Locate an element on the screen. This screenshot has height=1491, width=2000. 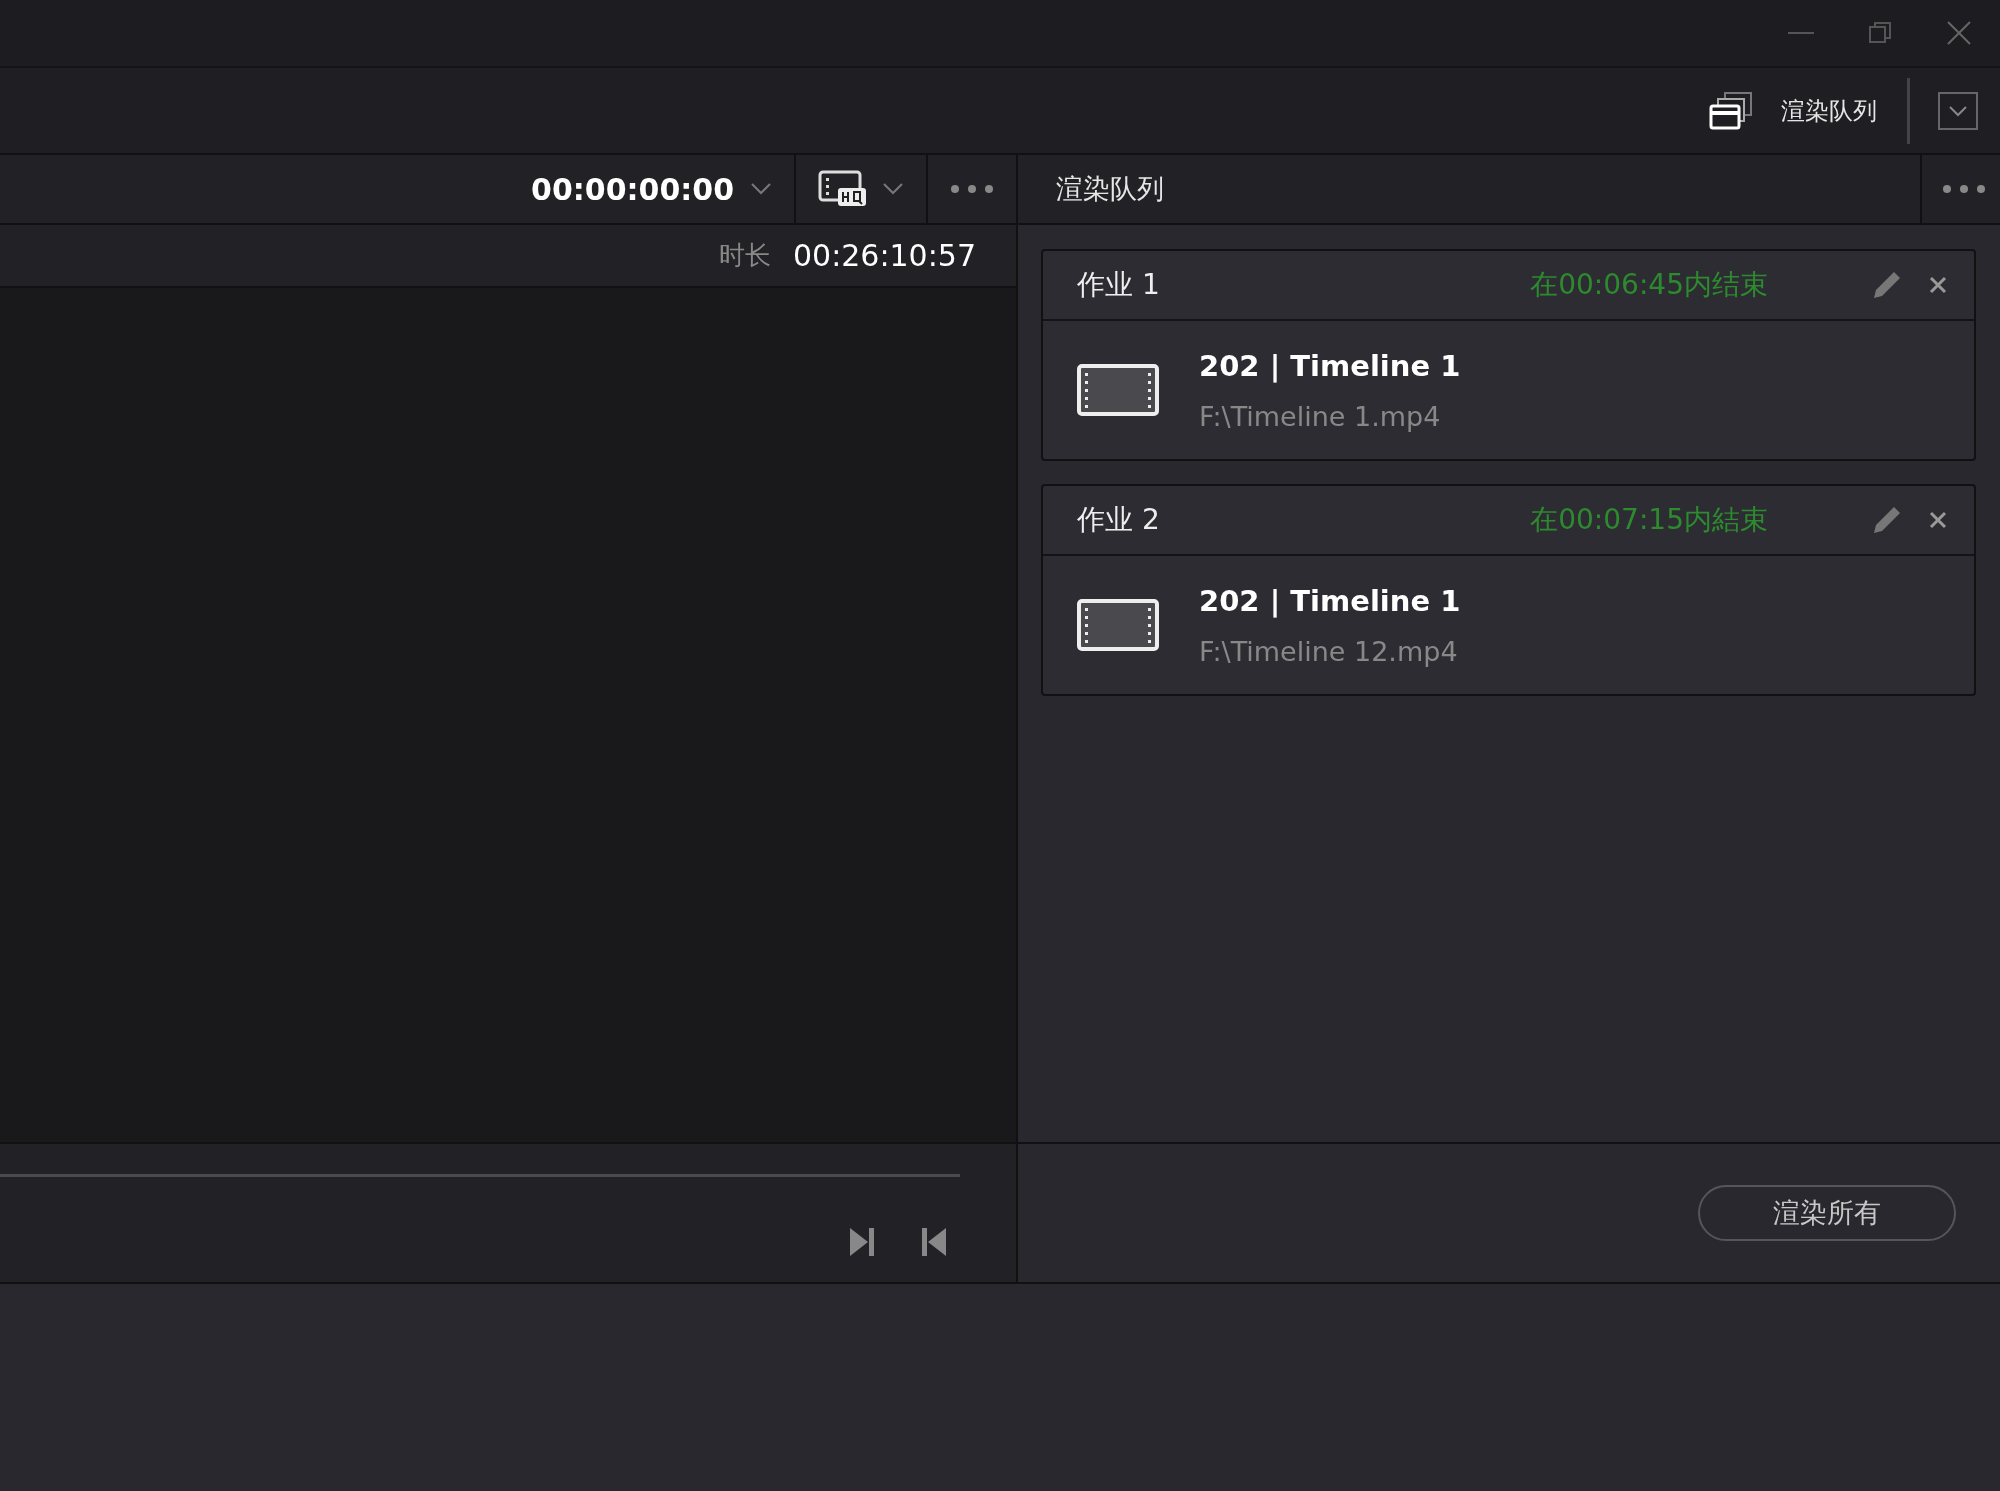
job-title: 作业 1 is located at coordinates (1118, 285).